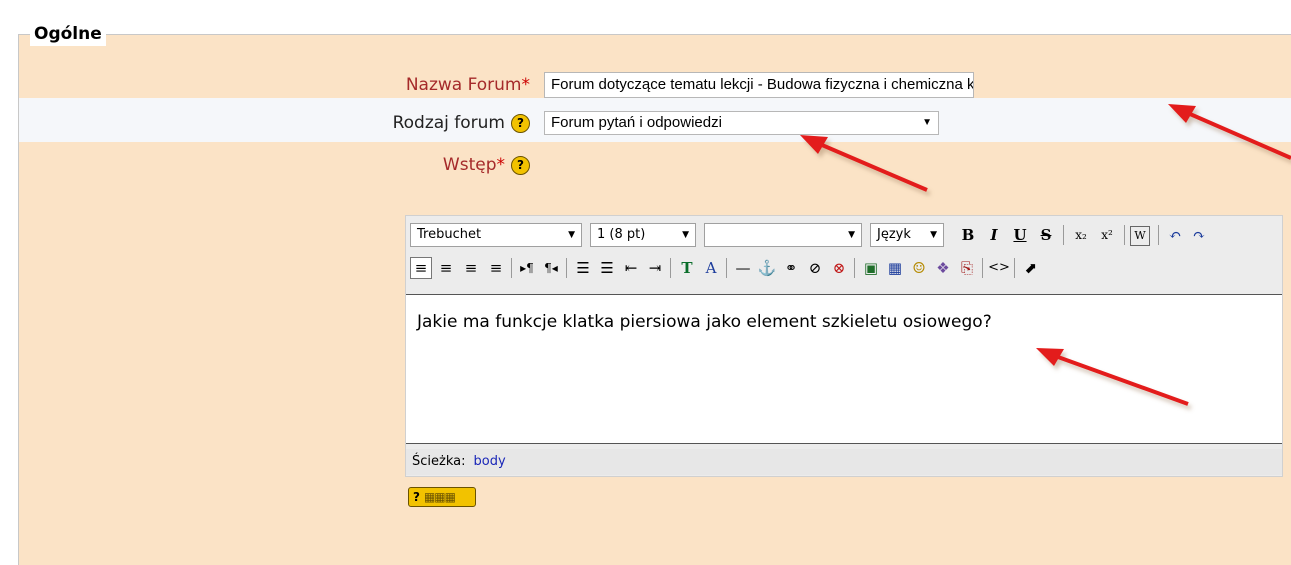 Image resolution: width=1291 pixels, height=565 pixels. I want to click on forum-name-label-text: Nazwa Forum, so click(463, 85).